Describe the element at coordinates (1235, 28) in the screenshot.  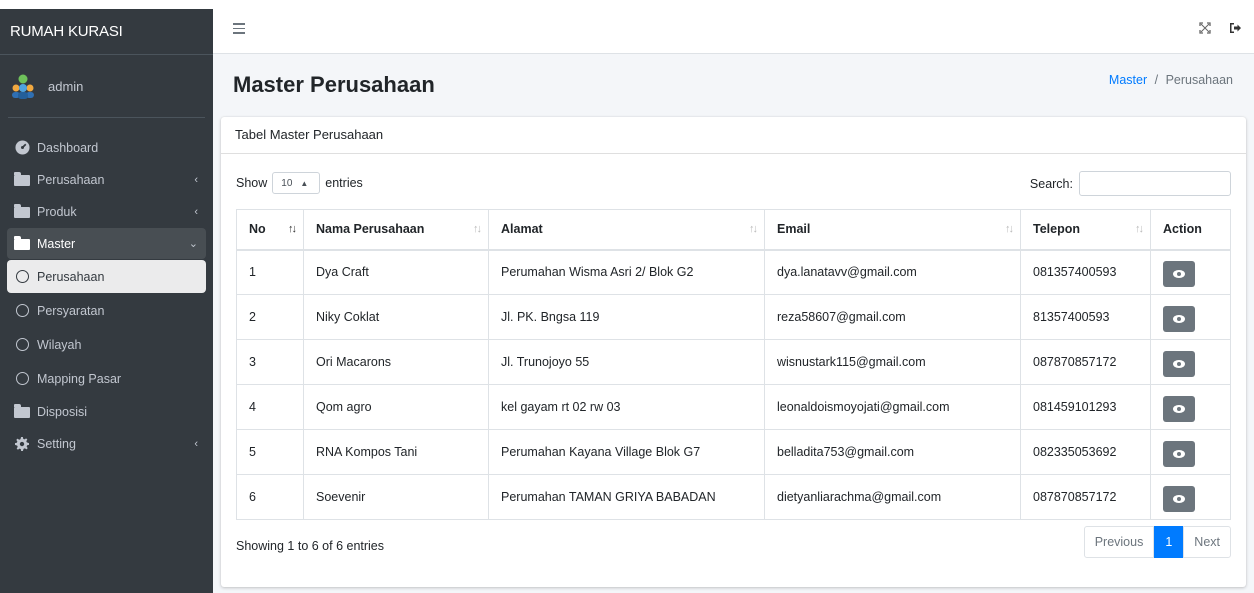
I see `sign-out-icon` at that location.